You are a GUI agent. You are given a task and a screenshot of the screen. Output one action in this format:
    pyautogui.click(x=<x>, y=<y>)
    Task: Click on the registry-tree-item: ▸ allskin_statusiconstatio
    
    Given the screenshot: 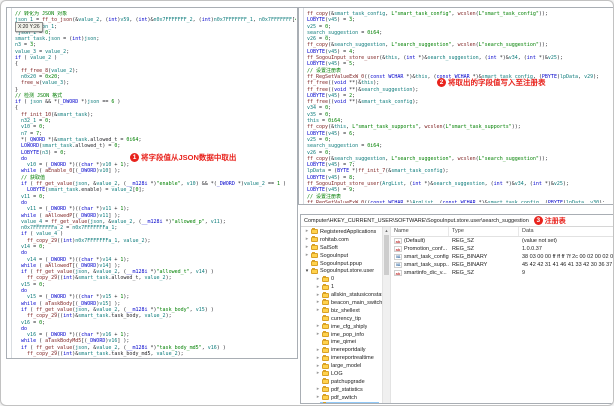 What is the action you would take?
    pyautogui.click(x=341, y=295)
    